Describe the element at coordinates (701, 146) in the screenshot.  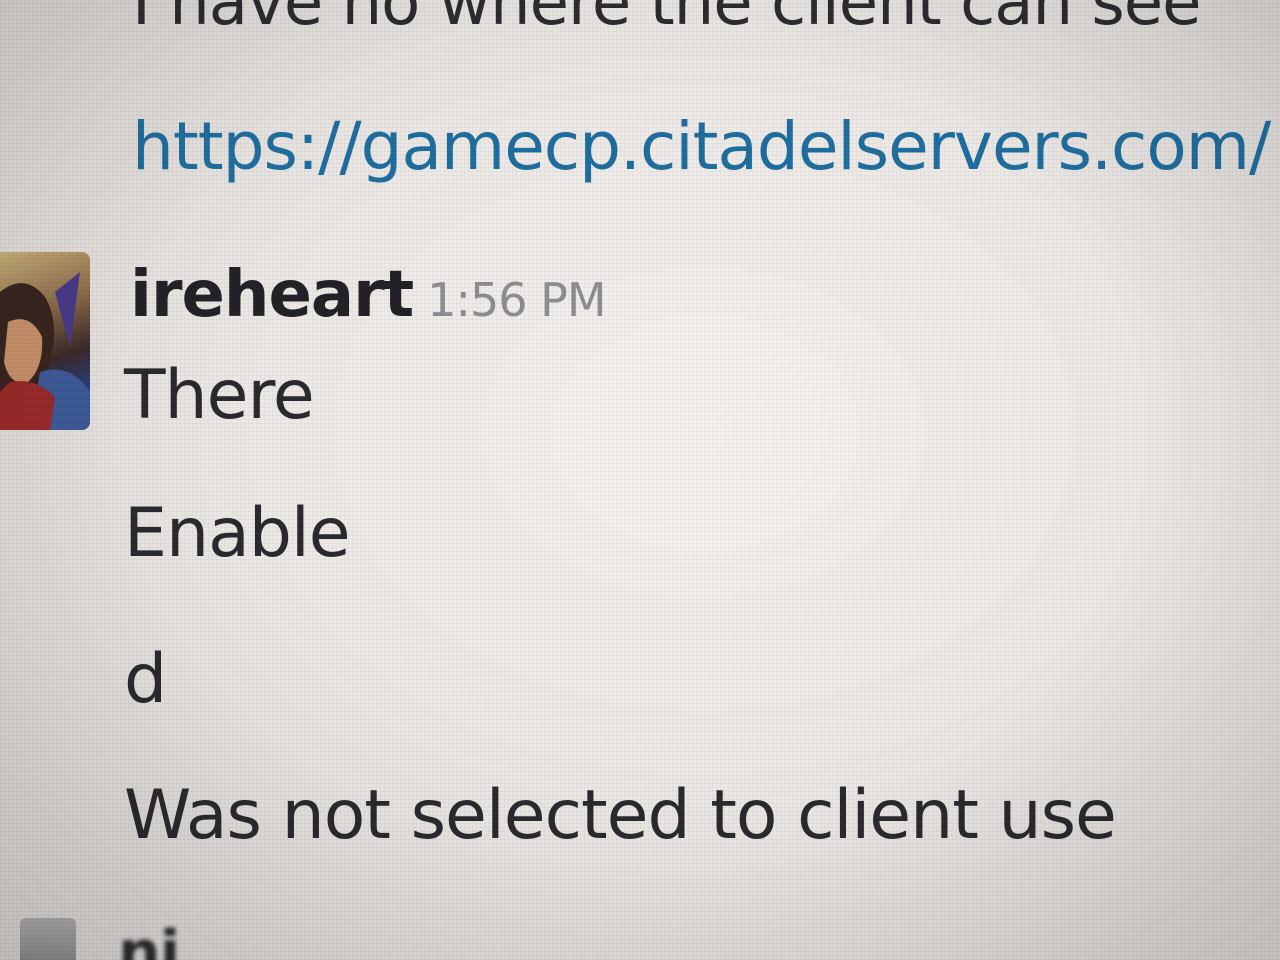
I see `previous-message-link: https://gamecp.citadelservers.com/` at that location.